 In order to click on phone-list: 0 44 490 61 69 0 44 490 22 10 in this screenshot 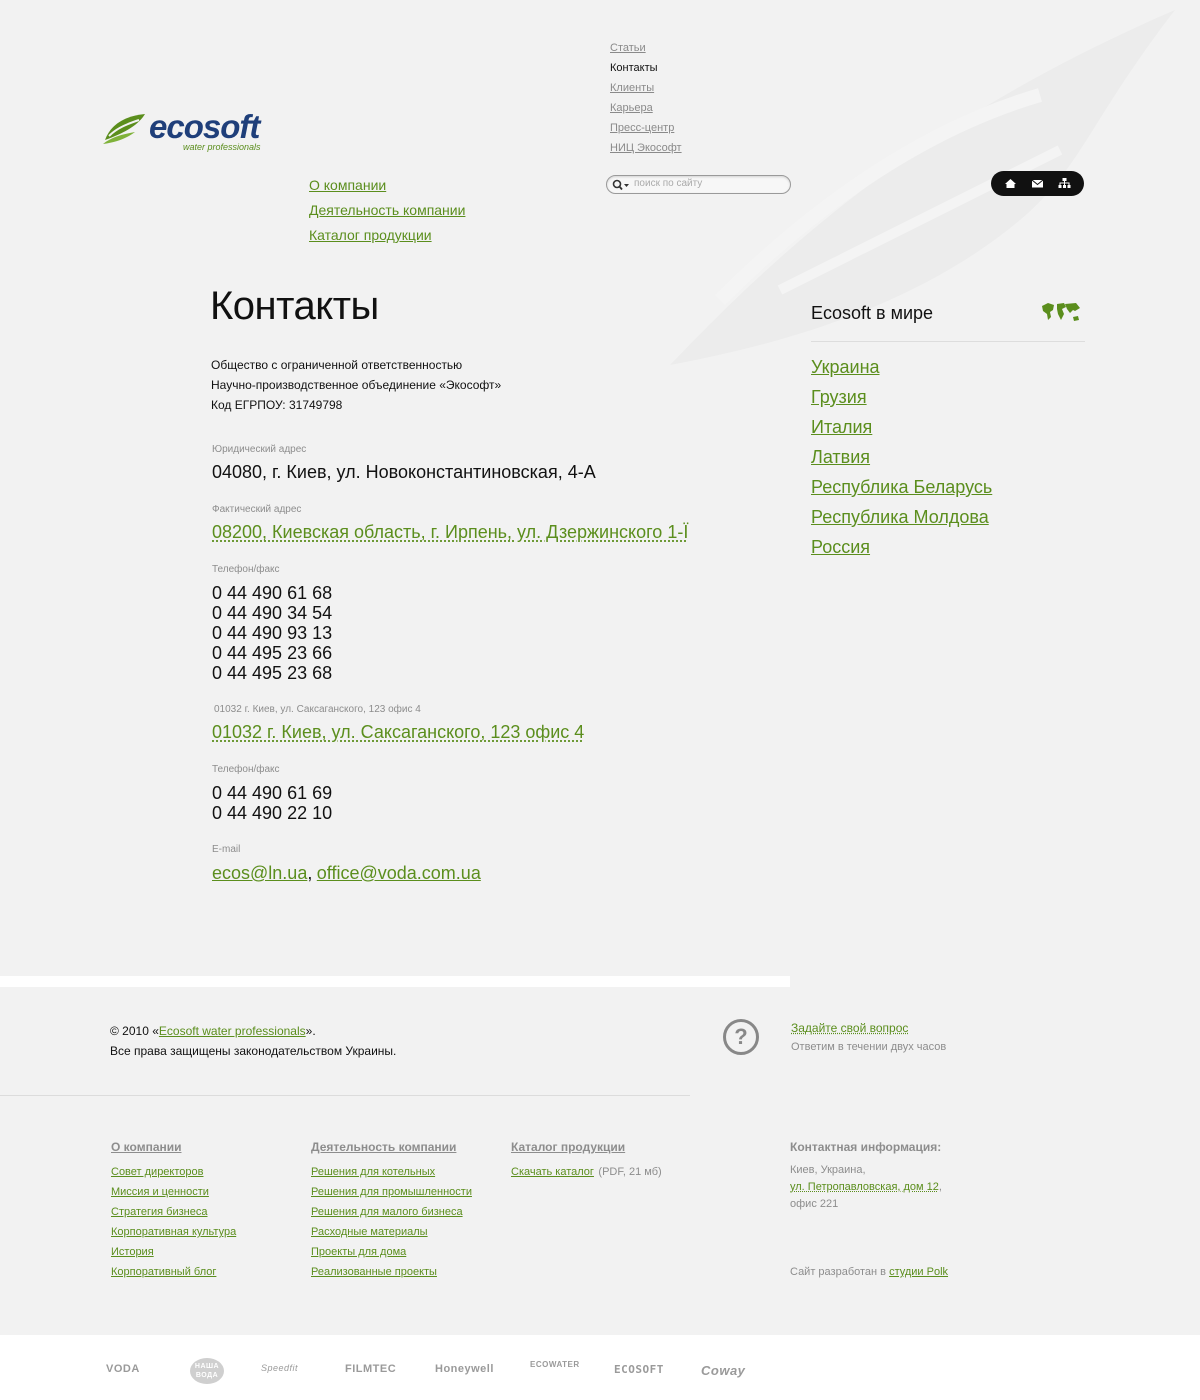, I will do `click(272, 803)`.